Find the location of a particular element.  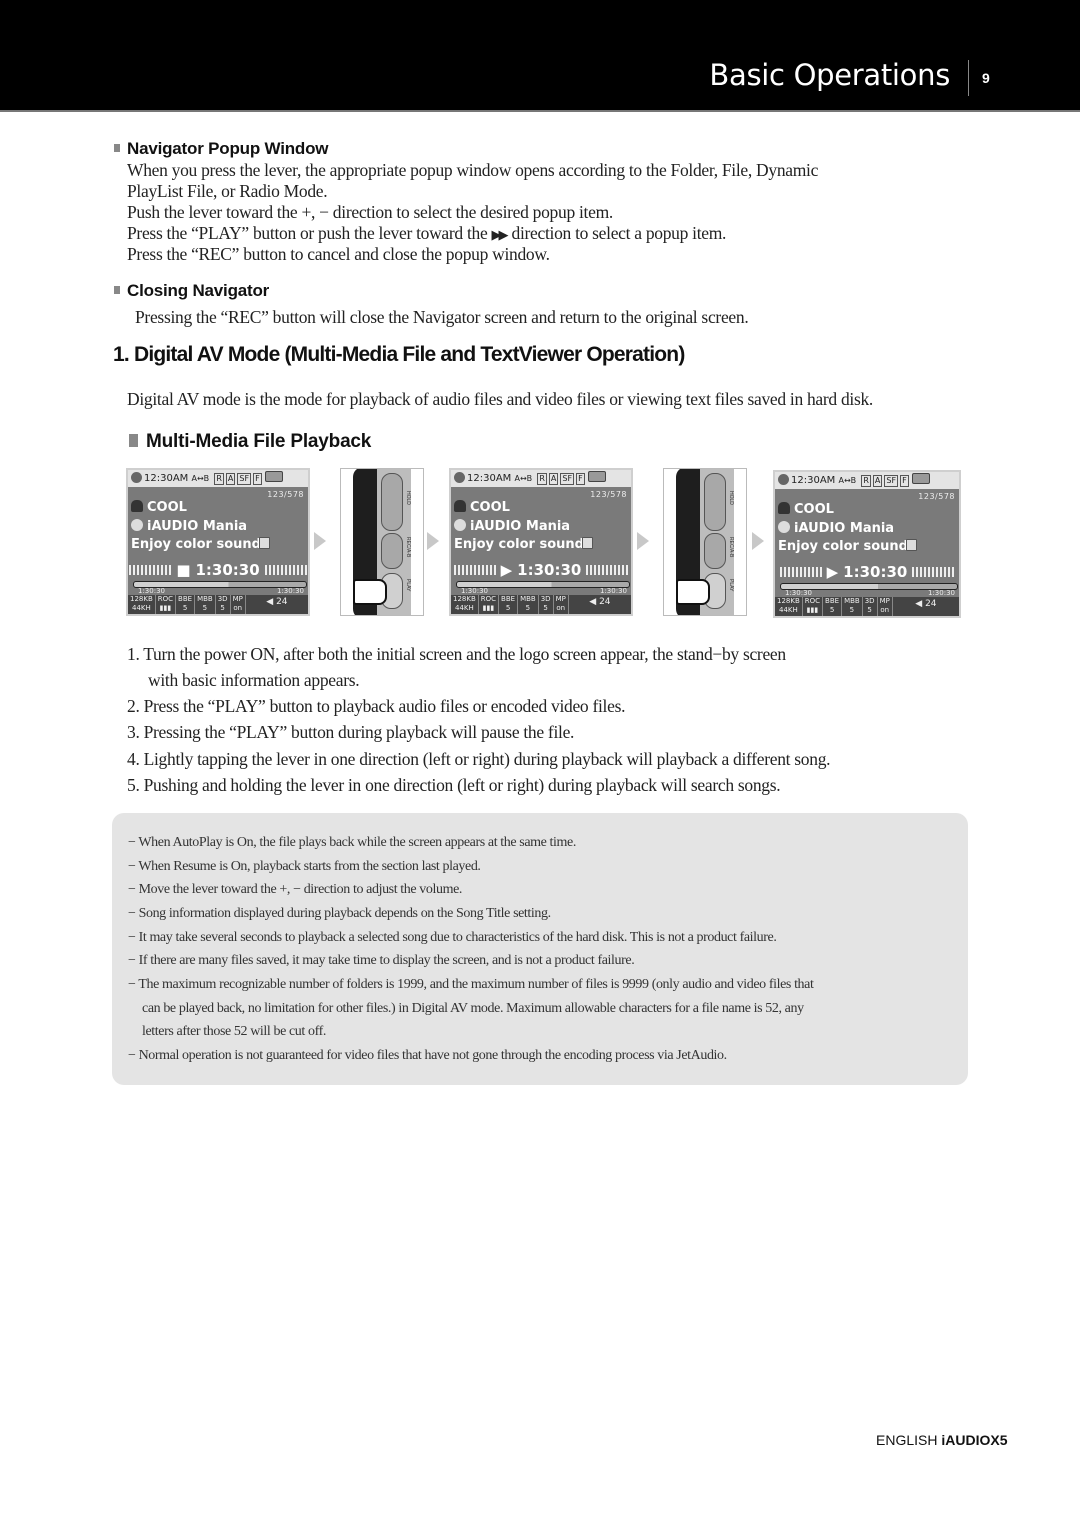

mbb-cell: MBB 5 is located at coordinates (205, 604).